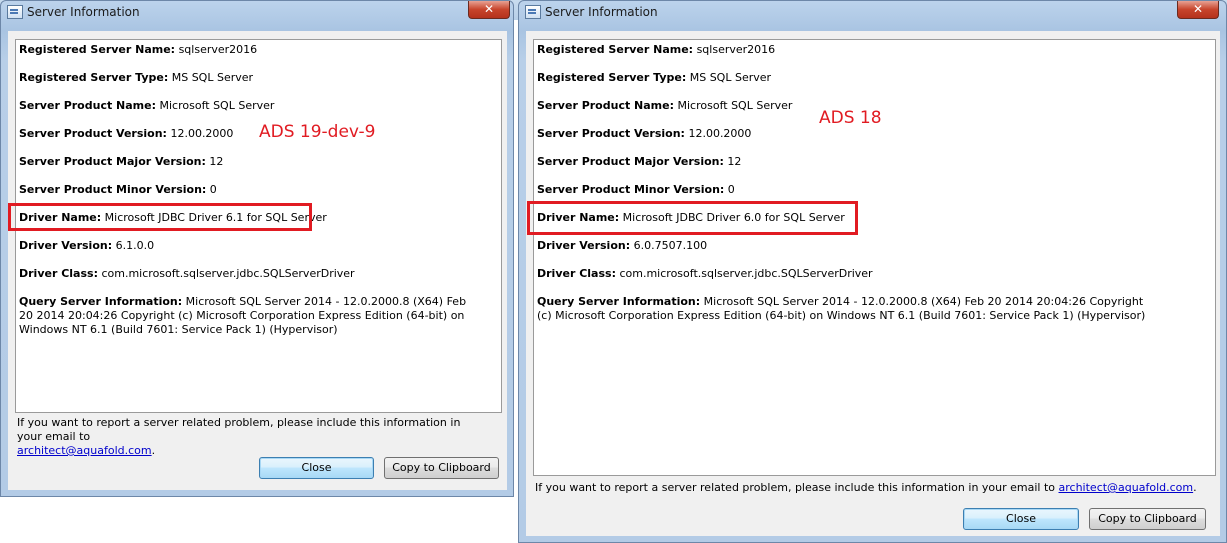 This screenshot has height=543, width=1227. I want to click on version-annotation: ADS 19-dev-9, so click(317, 132).